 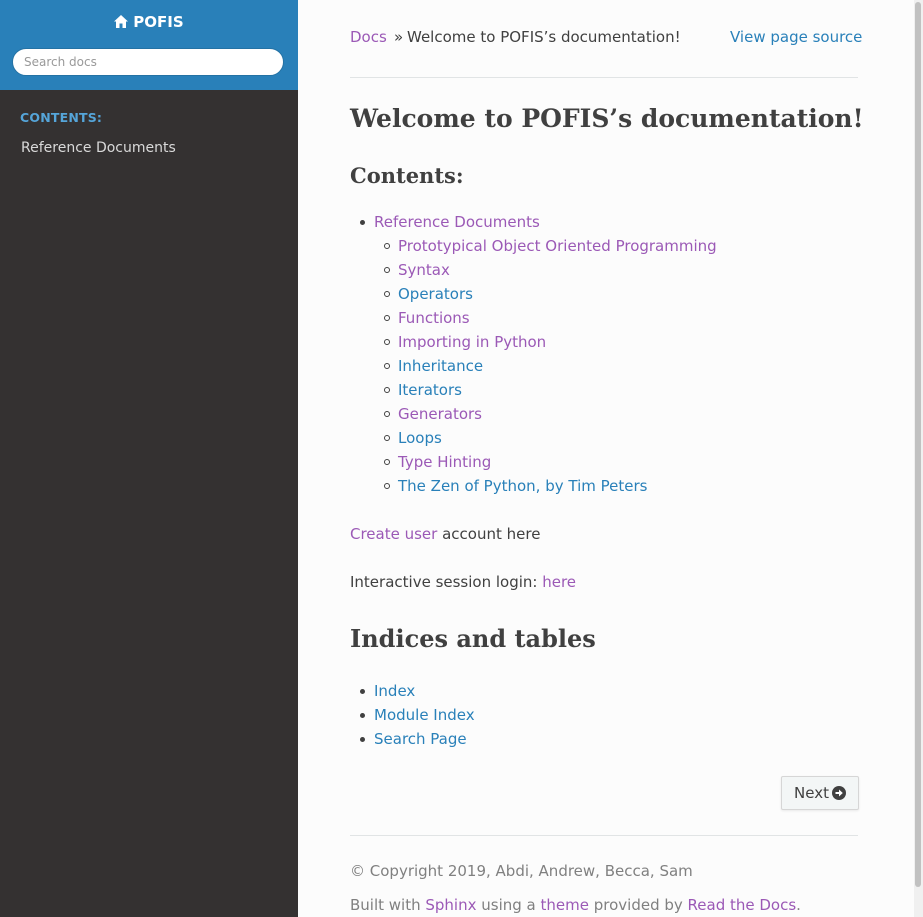 What do you see at coordinates (61, 117) in the screenshot?
I see `sidebar-caption: CONTENTS:` at bounding box center [61, 117].